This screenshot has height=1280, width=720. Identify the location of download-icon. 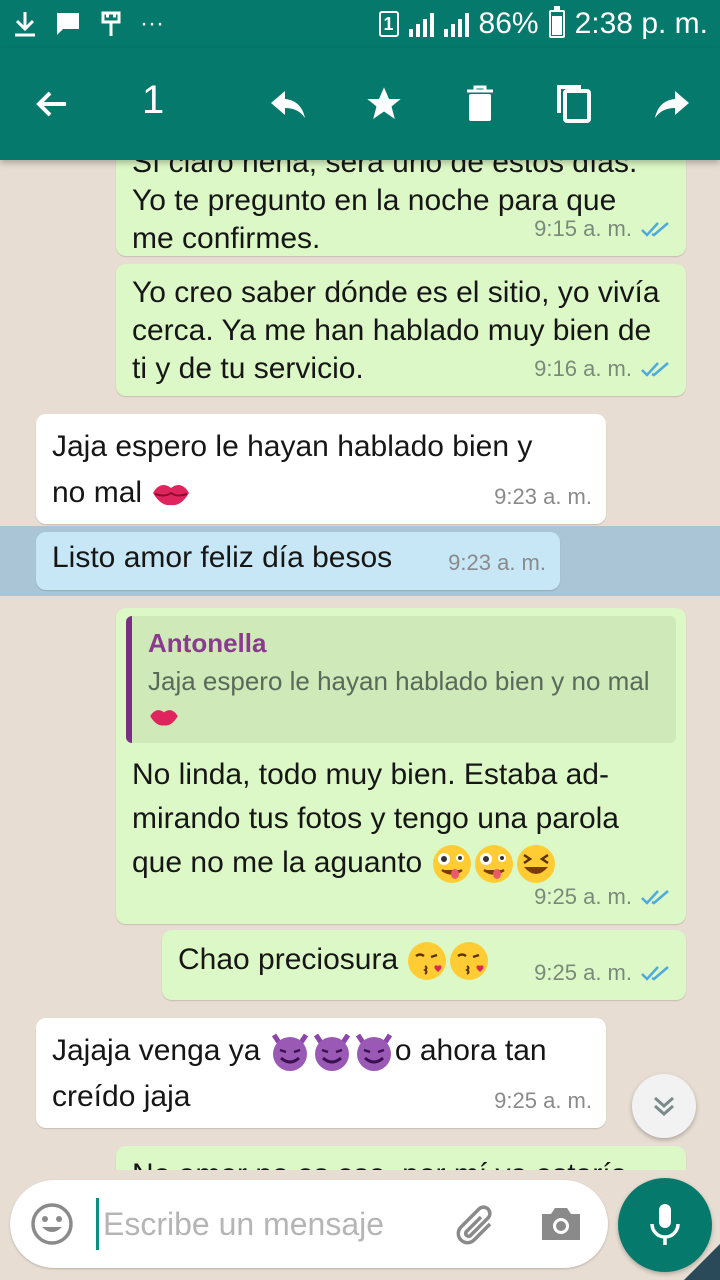
(25, 24).